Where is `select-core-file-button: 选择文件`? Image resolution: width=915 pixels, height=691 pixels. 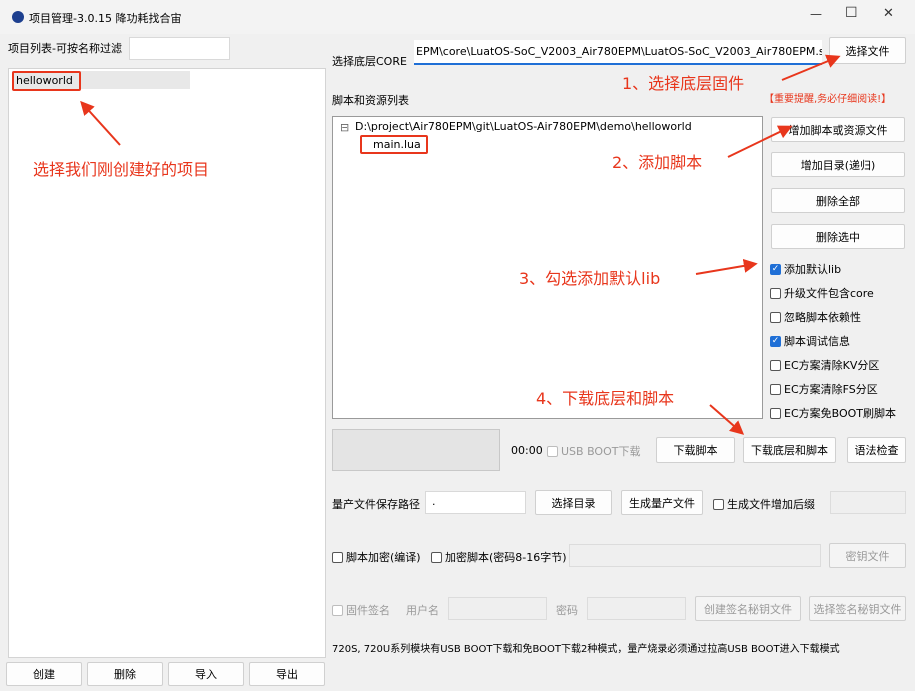
select-core-file-button: 选择文件 is located at coordinates (867, 50).